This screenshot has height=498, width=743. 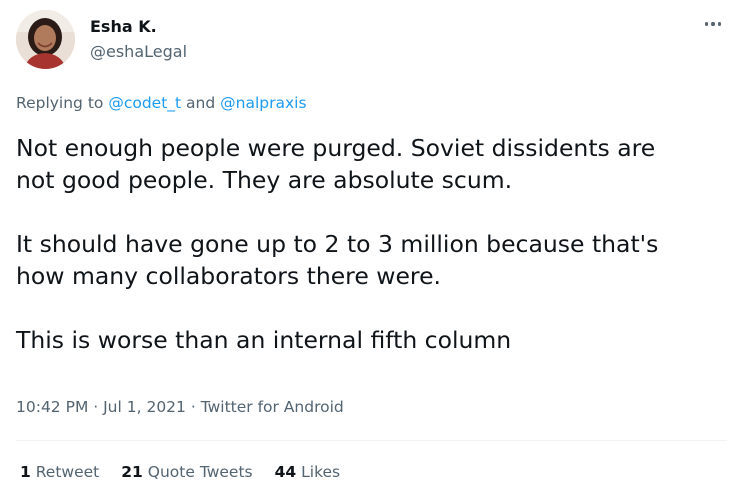 I want to click on tweet-source: Twitter for Android, so click(x=272, y=407).